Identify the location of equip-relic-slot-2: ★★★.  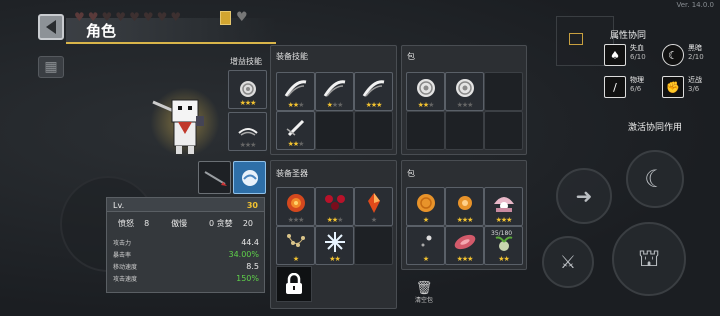
(334, 206).